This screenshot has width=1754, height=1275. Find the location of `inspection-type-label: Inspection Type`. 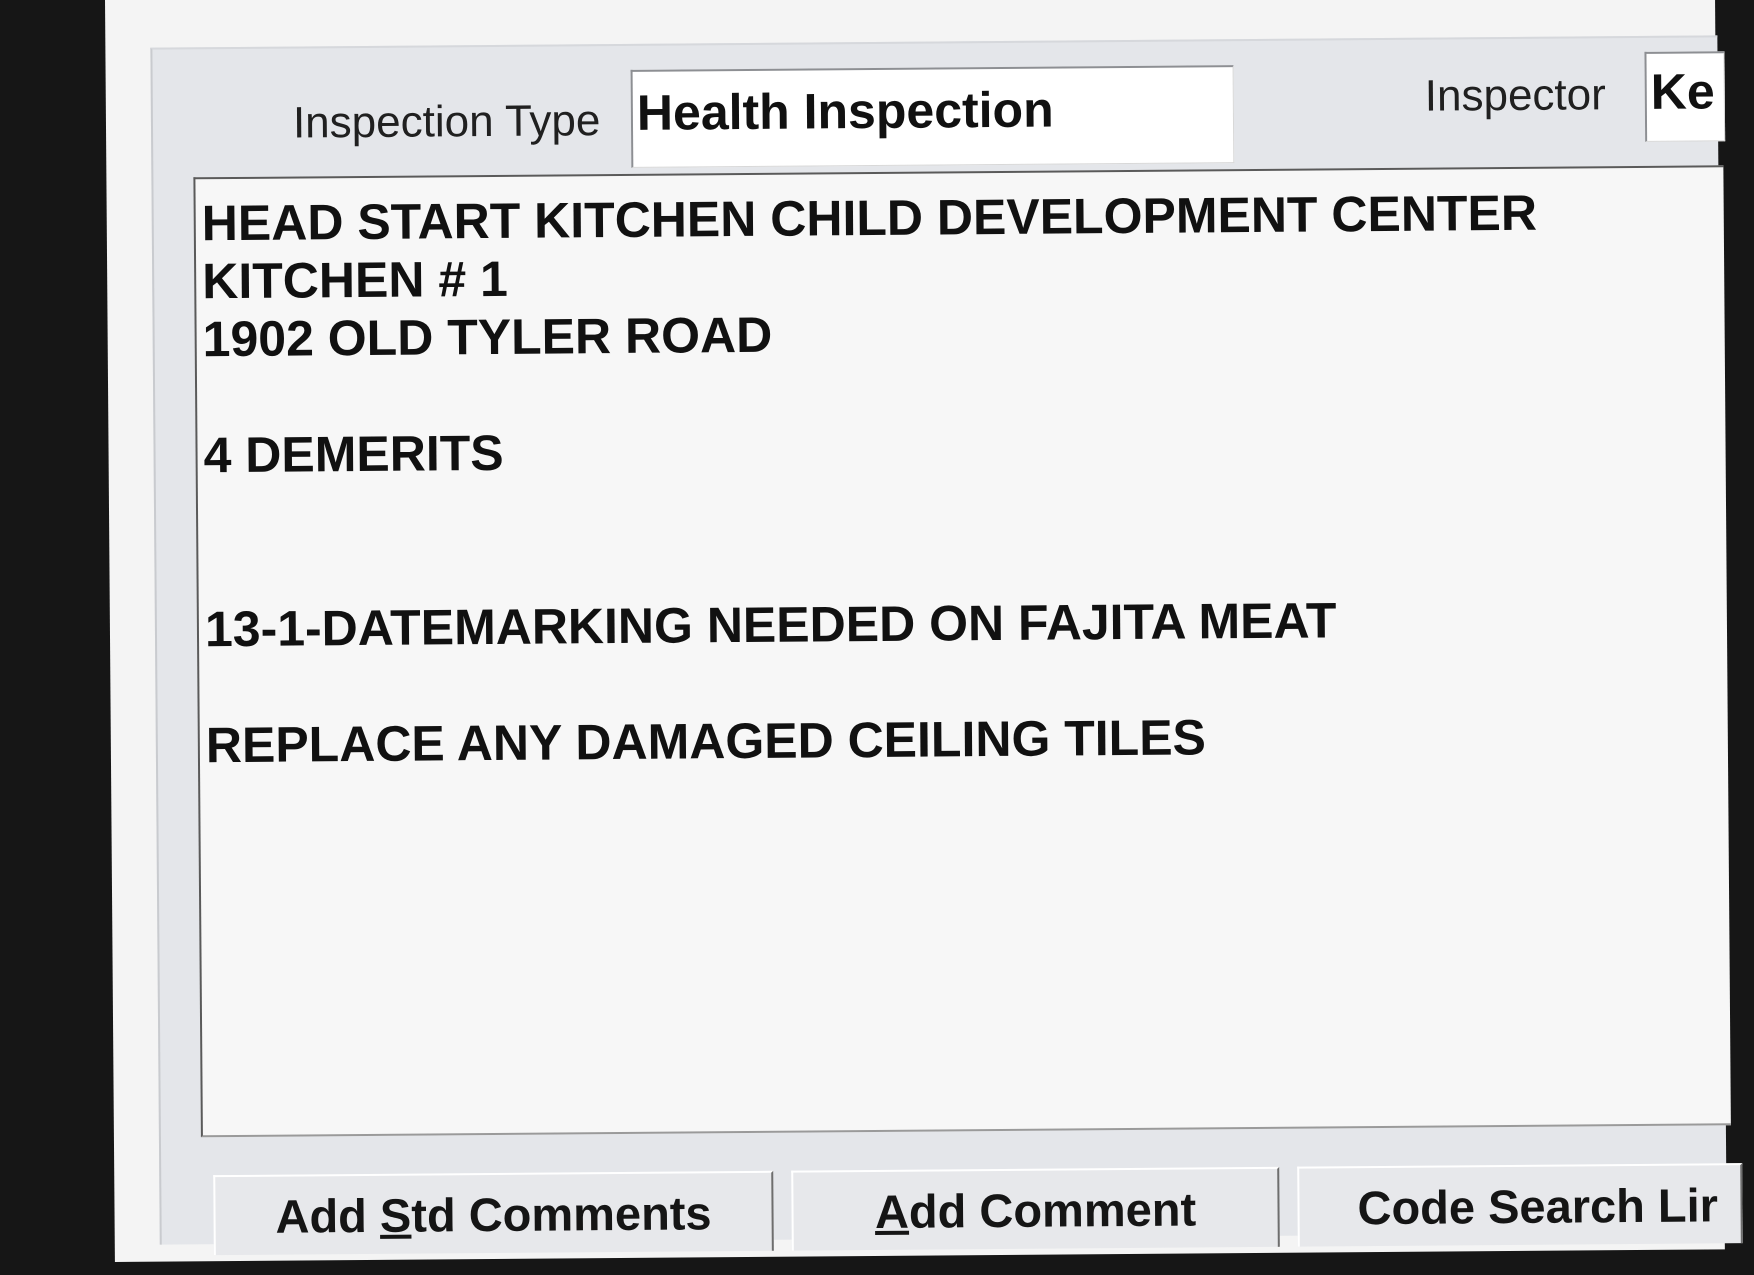

inspection-type-label: Inspection Type is located at coordinates (446, 122).